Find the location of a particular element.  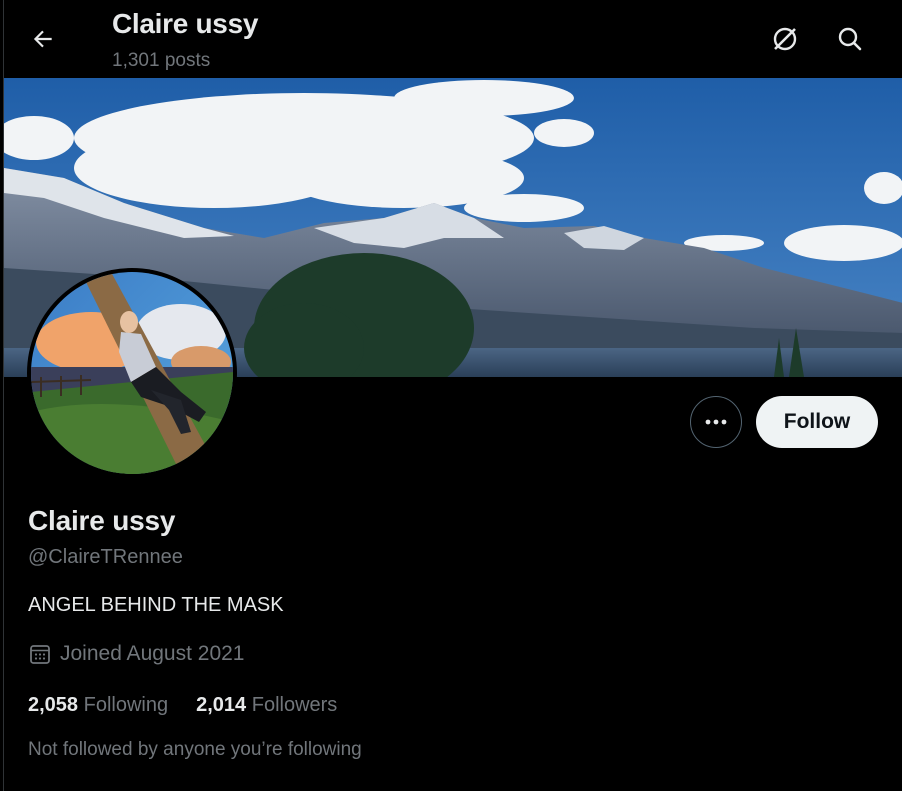

more-options-button is located at coordinates (716, 422).